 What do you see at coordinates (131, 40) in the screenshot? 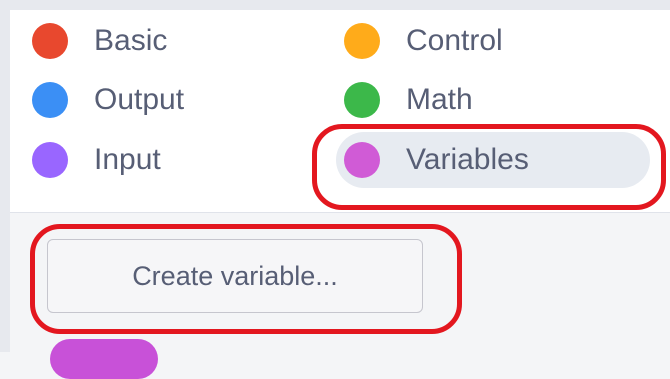
I see `category-label-basic: Basic` at bounding box center [131, 40].